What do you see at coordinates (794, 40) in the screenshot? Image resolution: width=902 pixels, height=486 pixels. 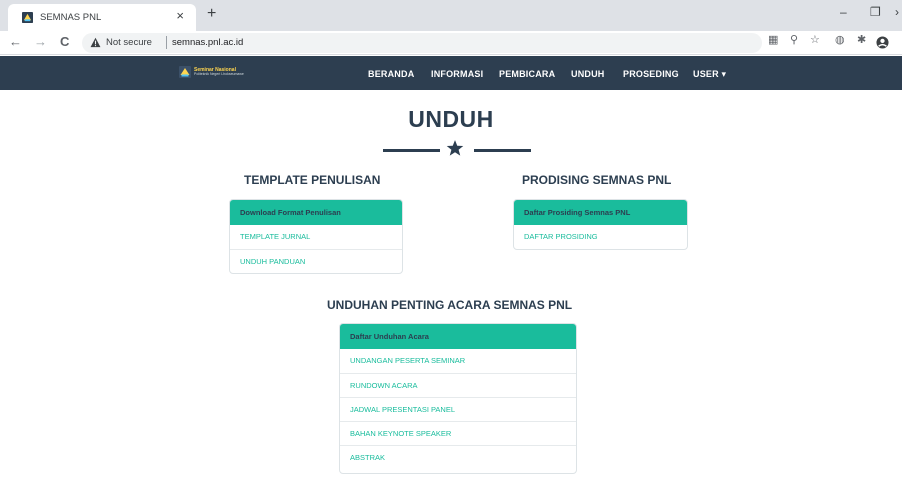 I see `zoom-icon: ⚲` at bounding box center [794, 40].